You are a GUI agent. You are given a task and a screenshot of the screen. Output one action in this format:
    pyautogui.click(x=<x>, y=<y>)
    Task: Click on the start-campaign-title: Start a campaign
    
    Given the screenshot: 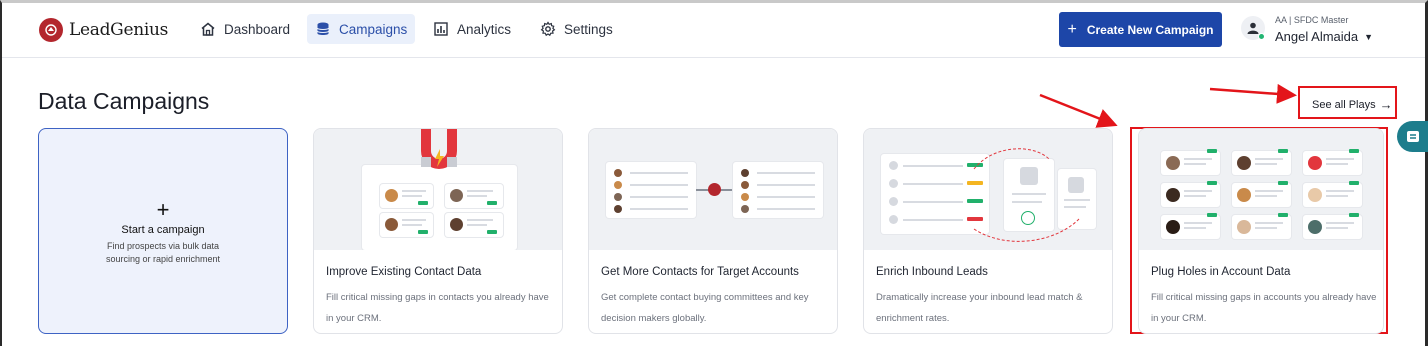 What is the action you would take?
    pyautogui.click(x=163, y=230)
    